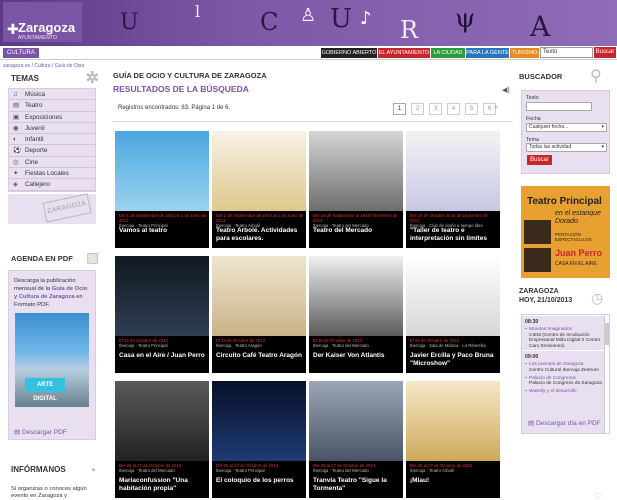 Image resolution: width=617 pixels, height=500 pixels. What do you see at coordinates (52, 106) in the screenshot?
I see `sidebar-item-theater: ▤ Teatro` at bounding box center [52, 106].